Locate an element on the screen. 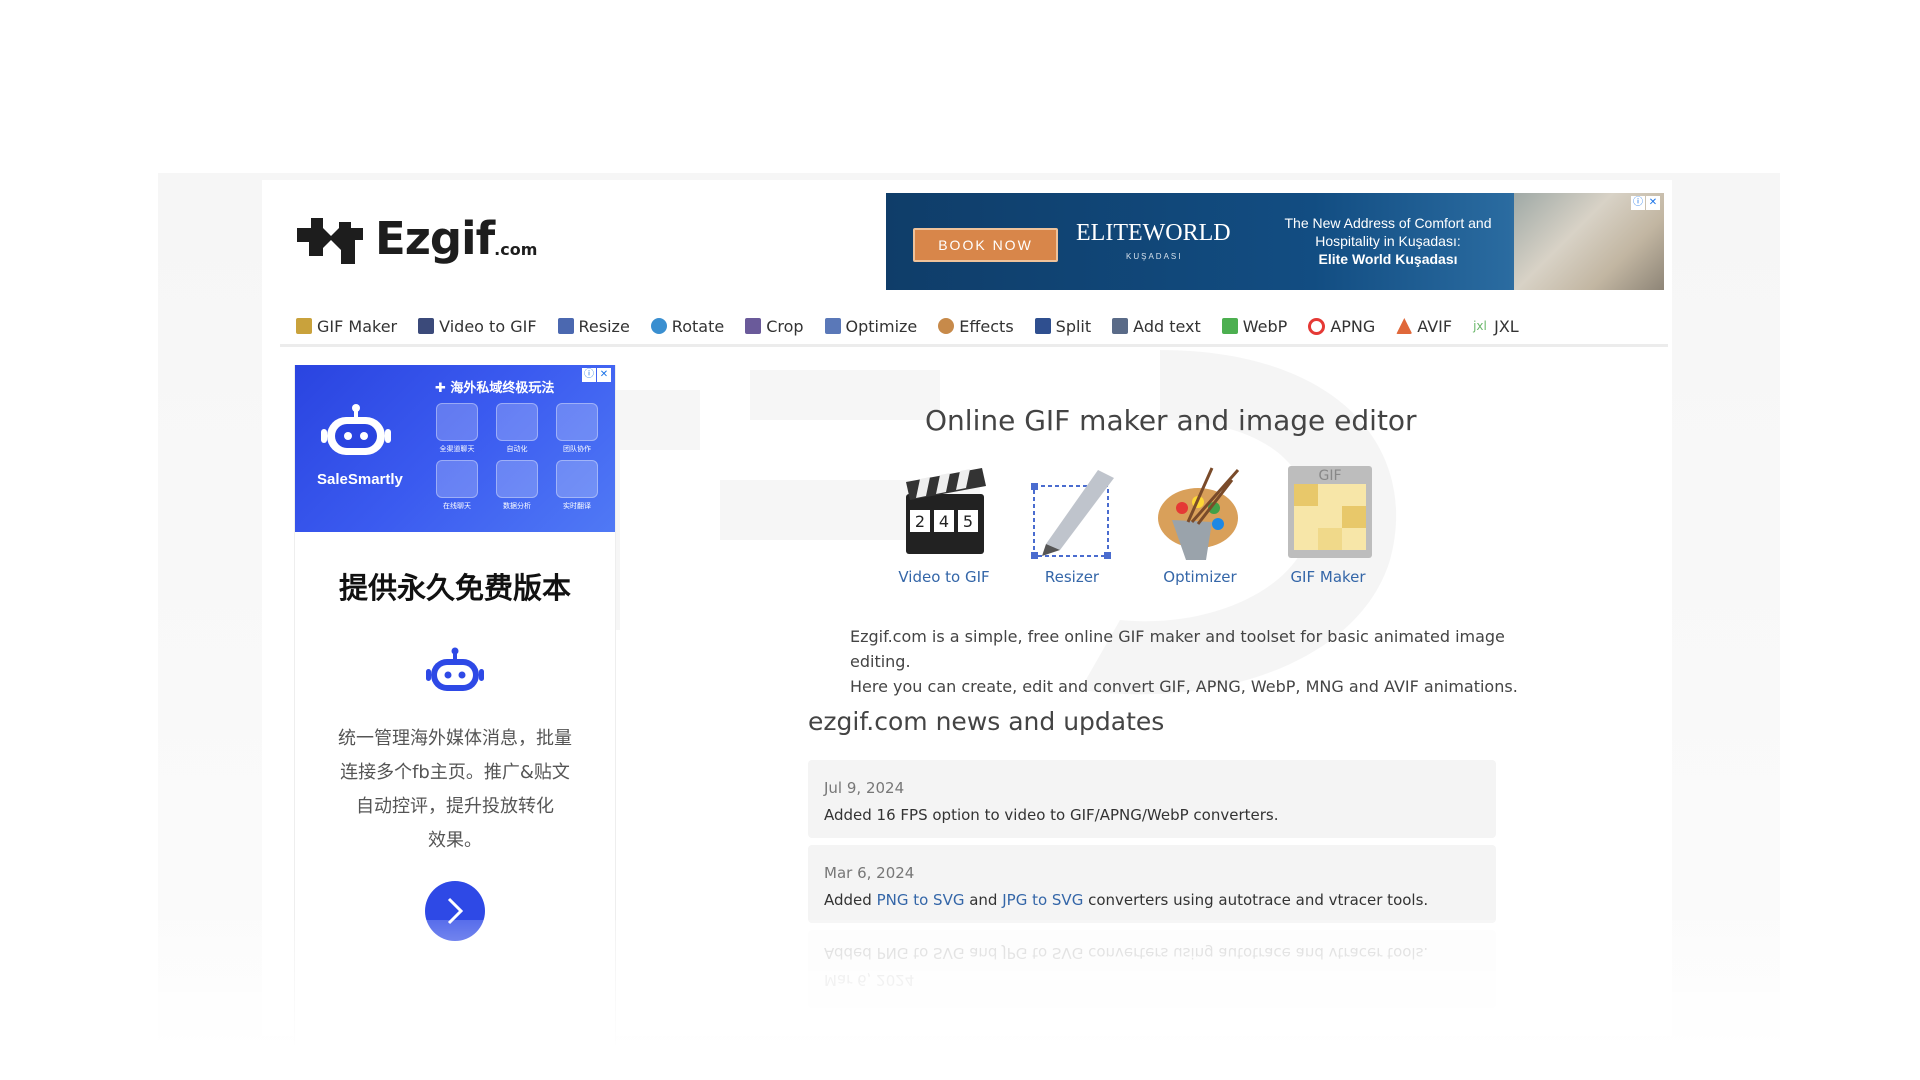  ezgif-logo: Ezgif .com is located at coordinates (417, 238).